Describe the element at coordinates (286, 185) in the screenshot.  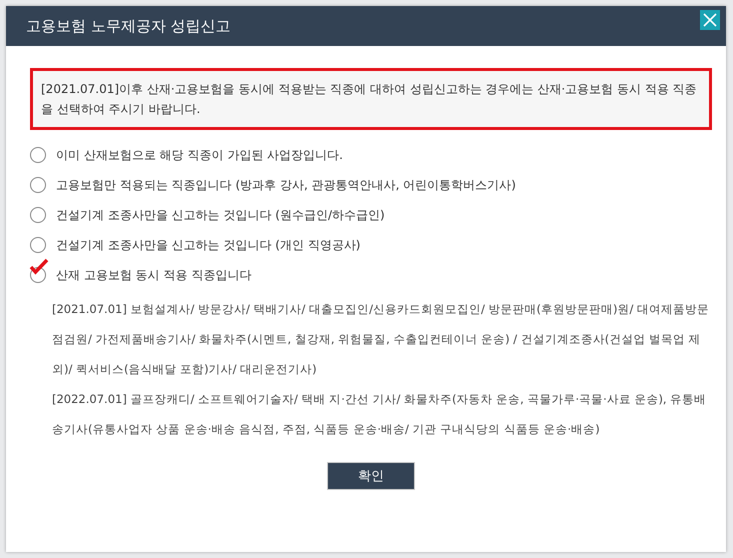
I see `option-label: 고용보험만 적용되는 직종입니다 (방과후 강사, 관광통역안내사, 어린이통학버스기사)` at that location.